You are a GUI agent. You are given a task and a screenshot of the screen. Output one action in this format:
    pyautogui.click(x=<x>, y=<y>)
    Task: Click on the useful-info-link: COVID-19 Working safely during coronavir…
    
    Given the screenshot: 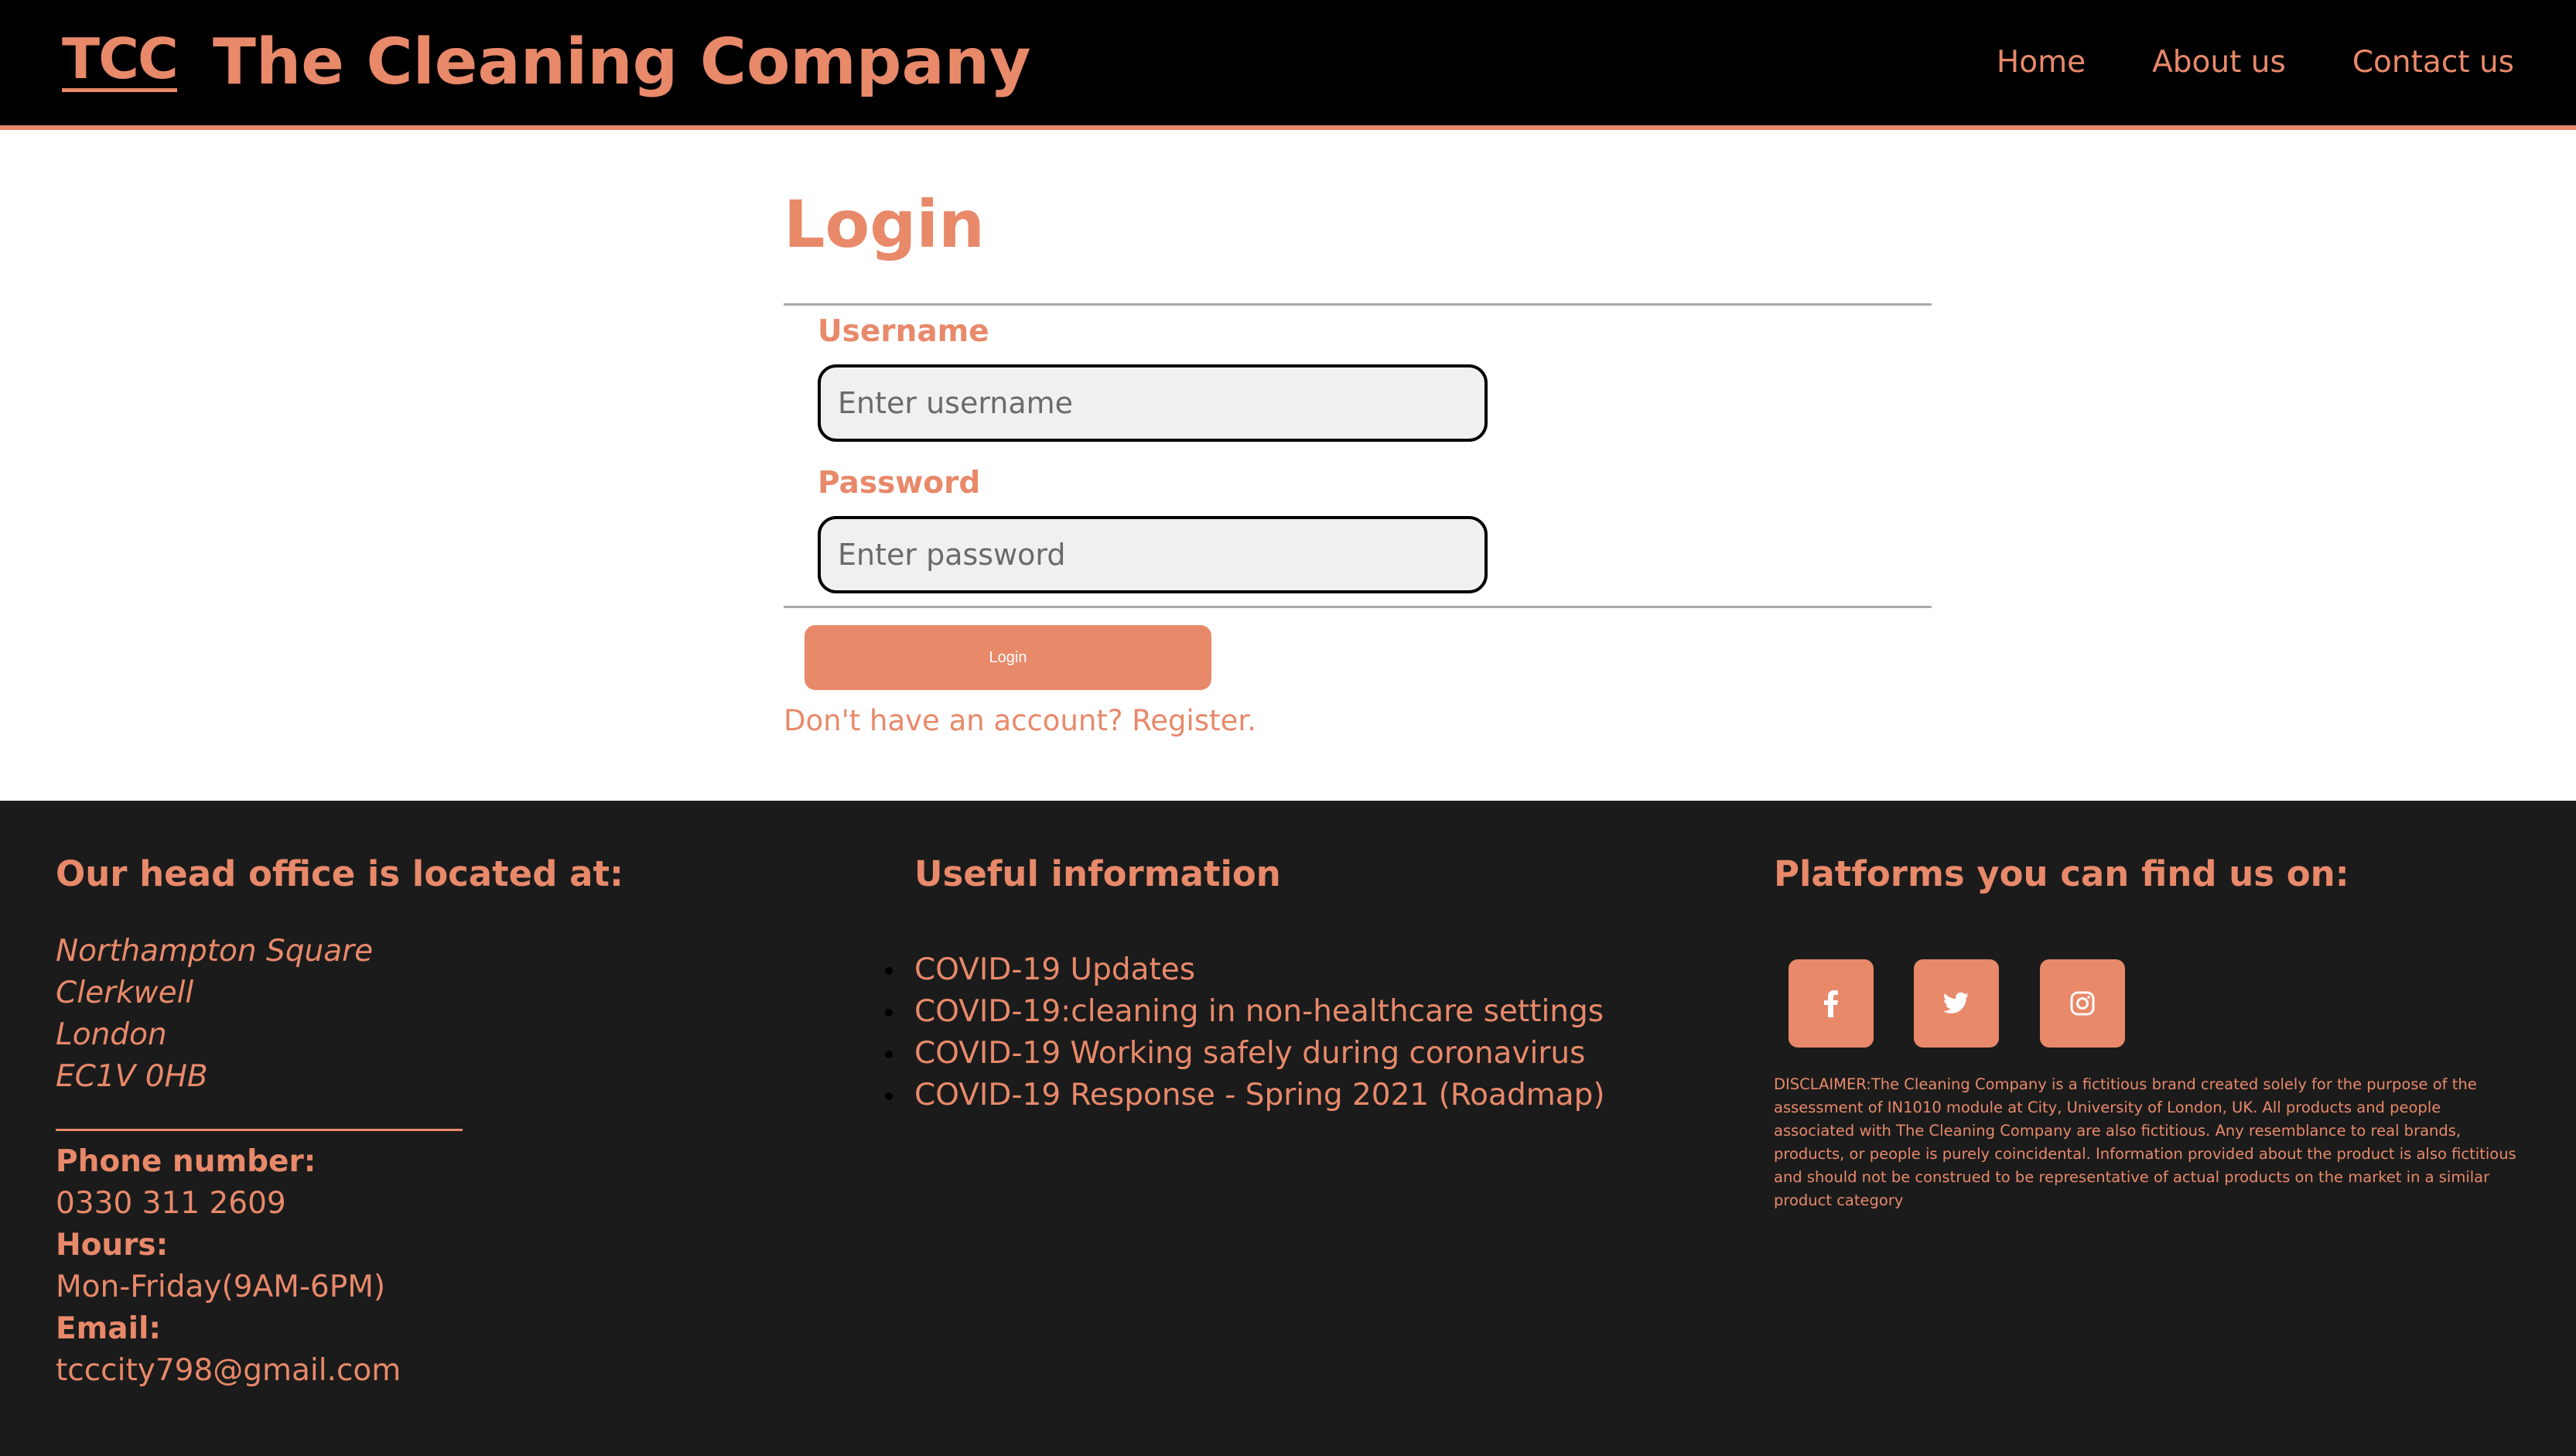 What is the action you would take?
    pyautogui.click(x=1245, y=1054)
    